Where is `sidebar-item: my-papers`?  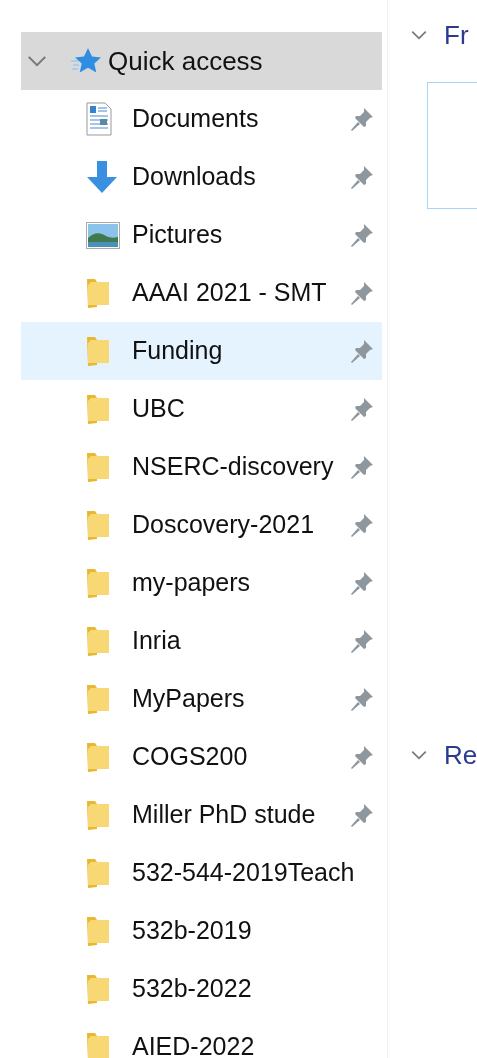
sidebar-item: my-papers is located at coordinates (201, 583).